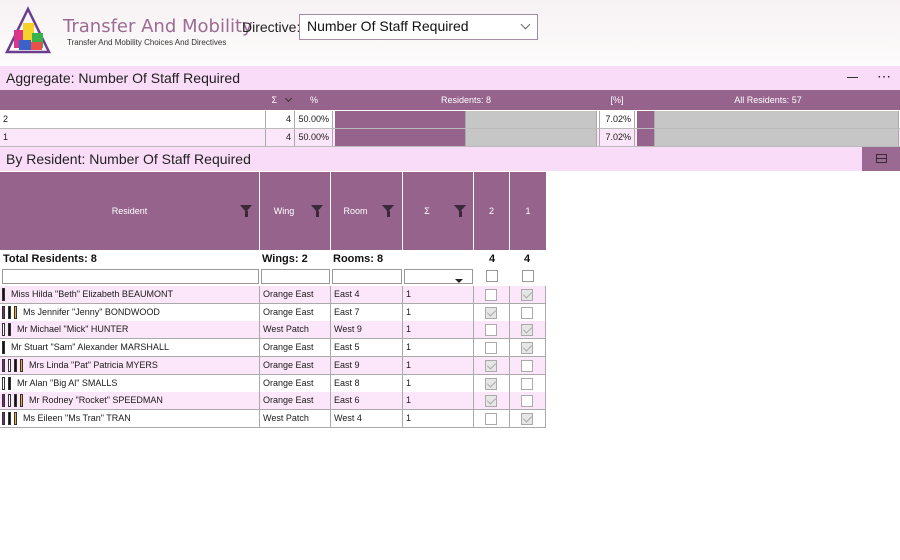 This screenshot has width=900, height=560. I want to click on resident-cell: Ms Eileen "Ms Tran" TRAN, so click(130, 418).